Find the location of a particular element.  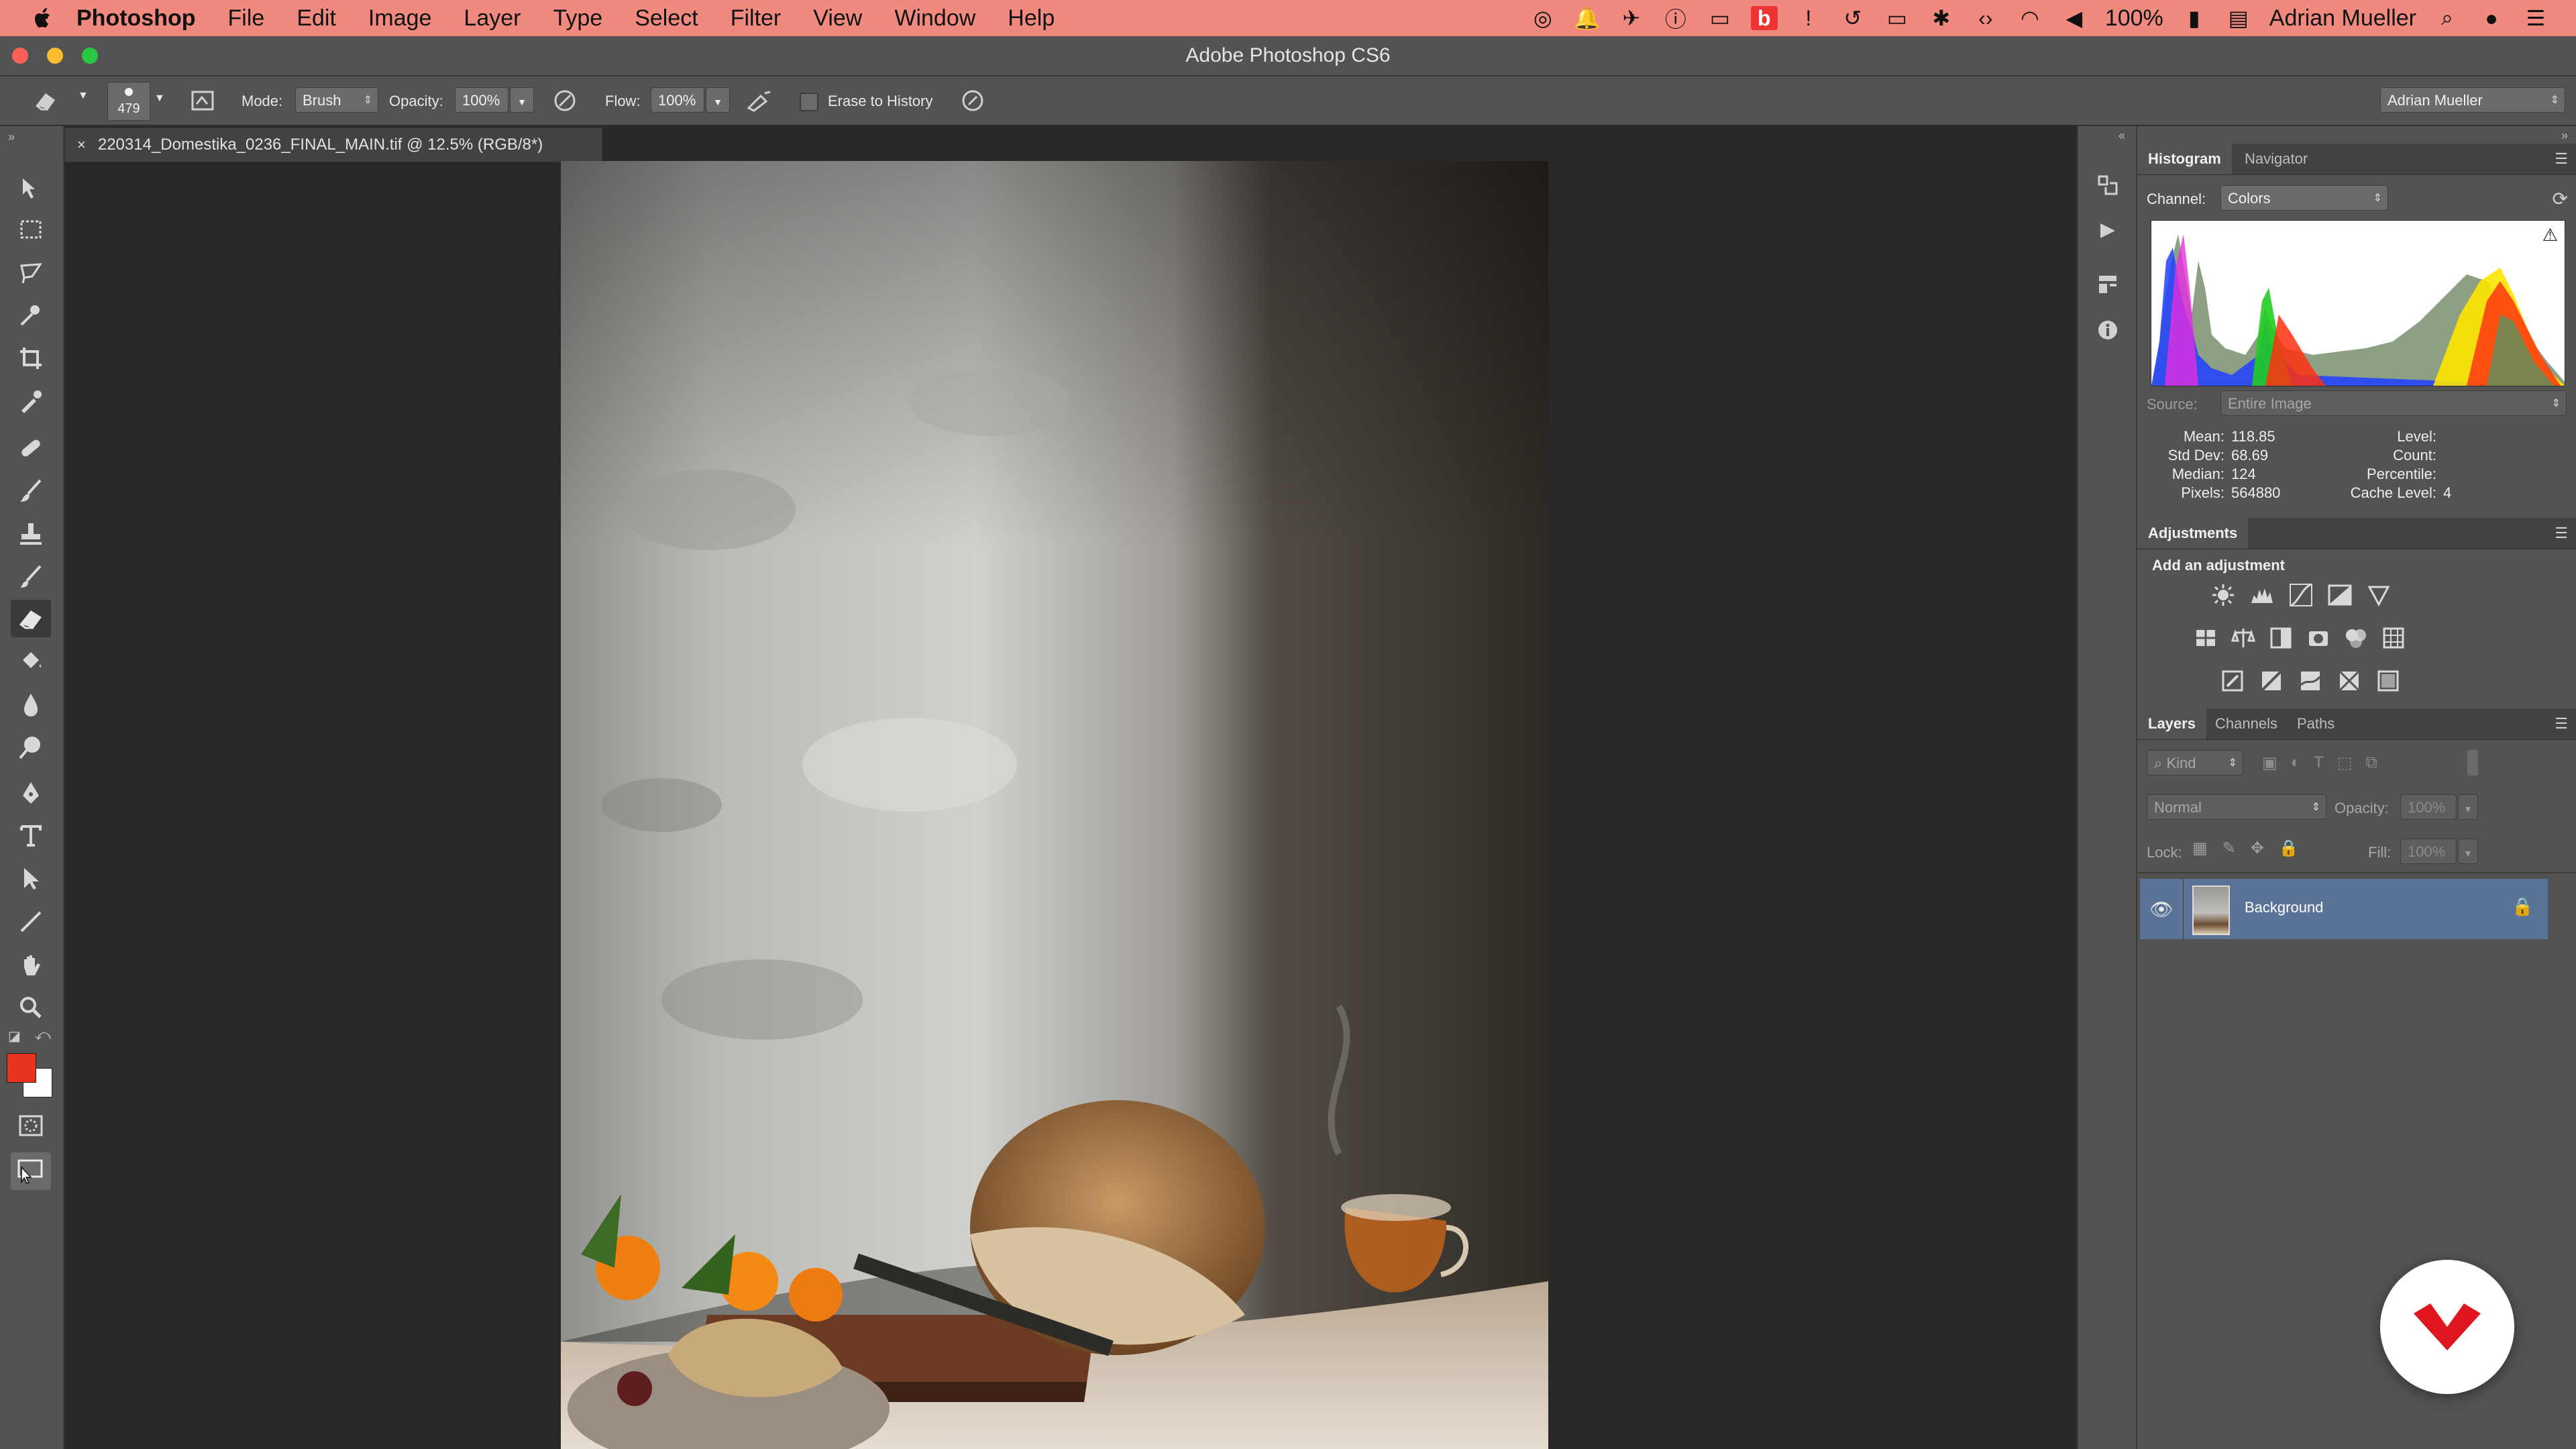

paint-bucket-tool is located at coordinates (31, 661).